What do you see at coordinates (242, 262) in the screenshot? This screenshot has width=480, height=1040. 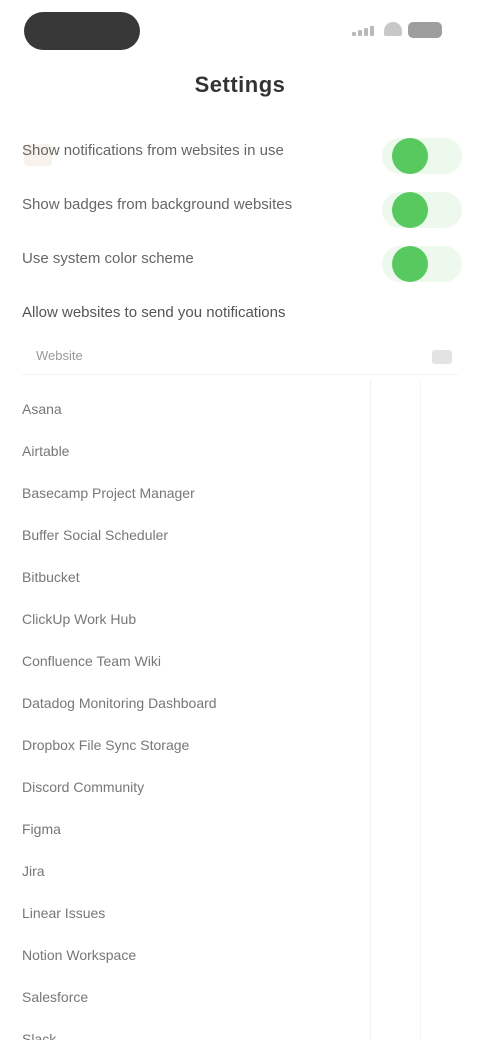 I see `toggle-row-color-scheme: Use system color scheme` at bounding box center [242, 262].